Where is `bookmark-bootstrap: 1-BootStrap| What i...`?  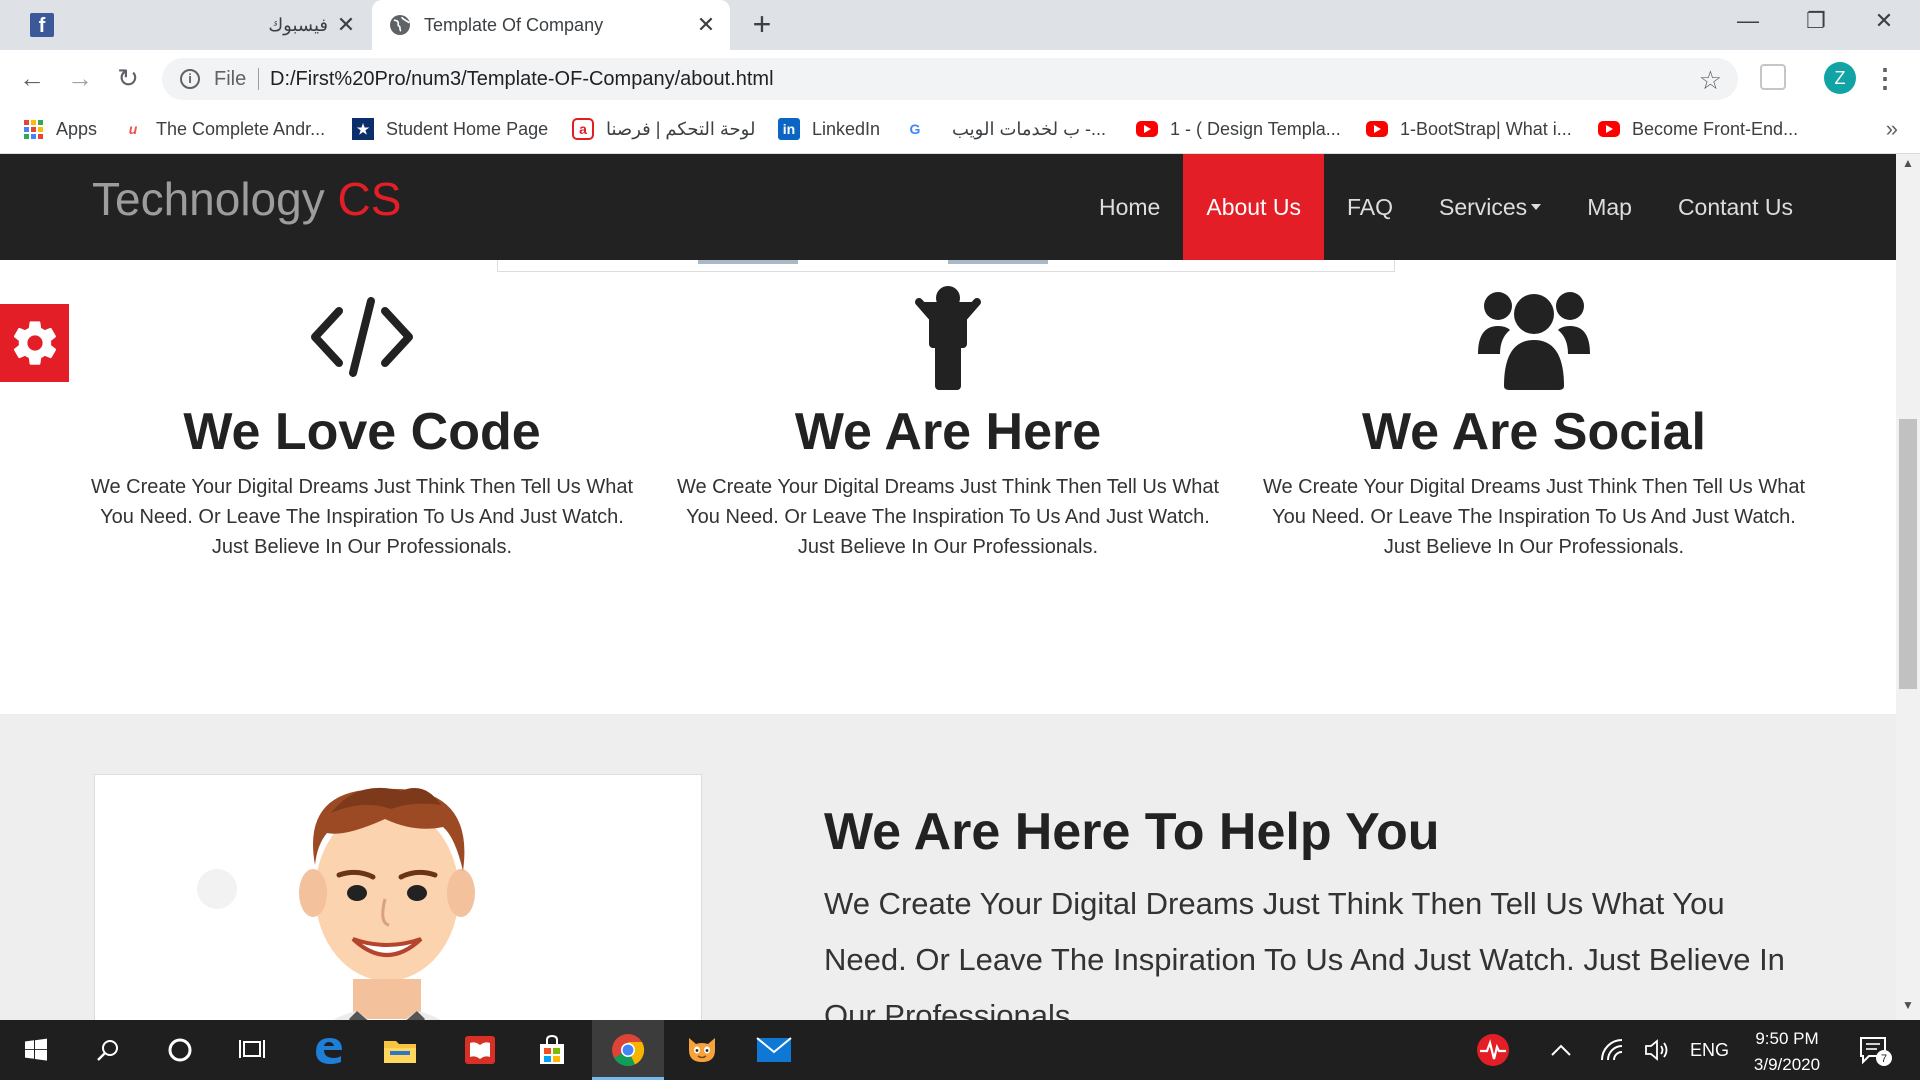 bookmark-bootstrap: 1-BootStrap| What i... is located at coordinates (1469, 129).